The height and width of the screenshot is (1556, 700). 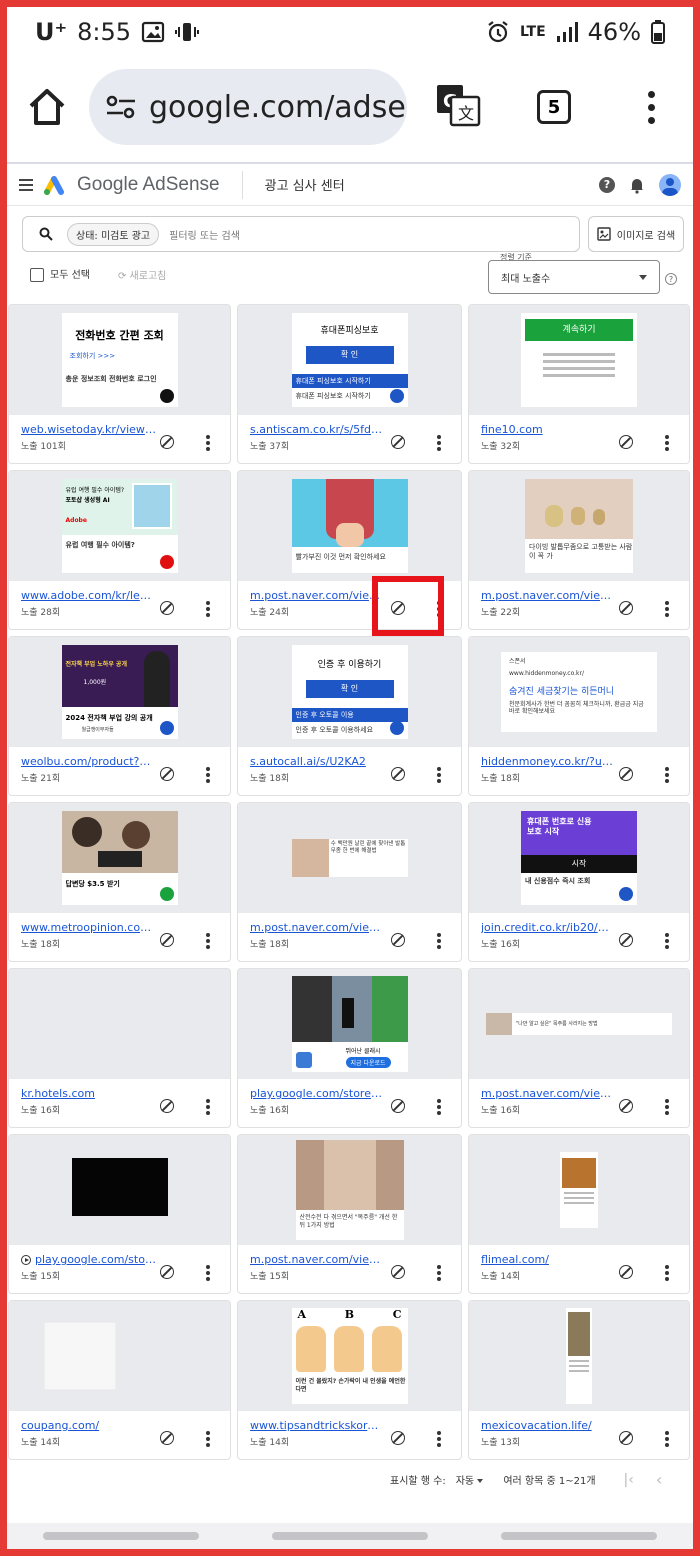 I want to click on ad-preview: 계속하기, so click(x=579, y=360).